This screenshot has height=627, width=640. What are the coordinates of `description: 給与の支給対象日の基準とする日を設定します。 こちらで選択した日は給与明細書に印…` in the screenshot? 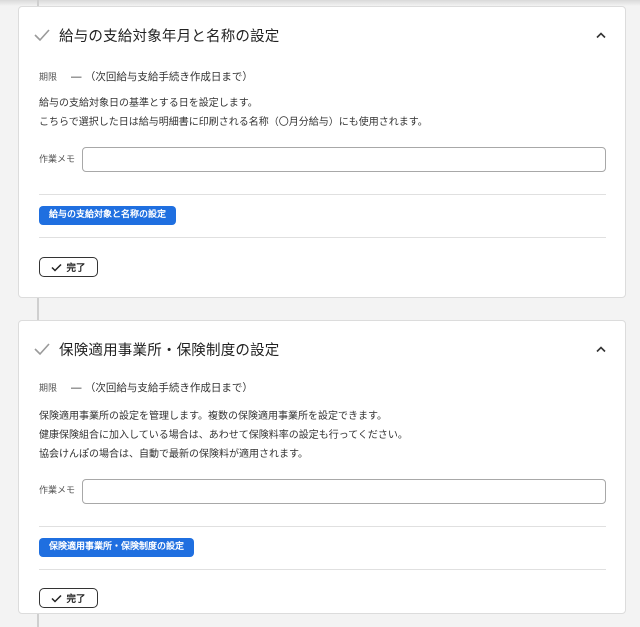 It's located at (233, 113).